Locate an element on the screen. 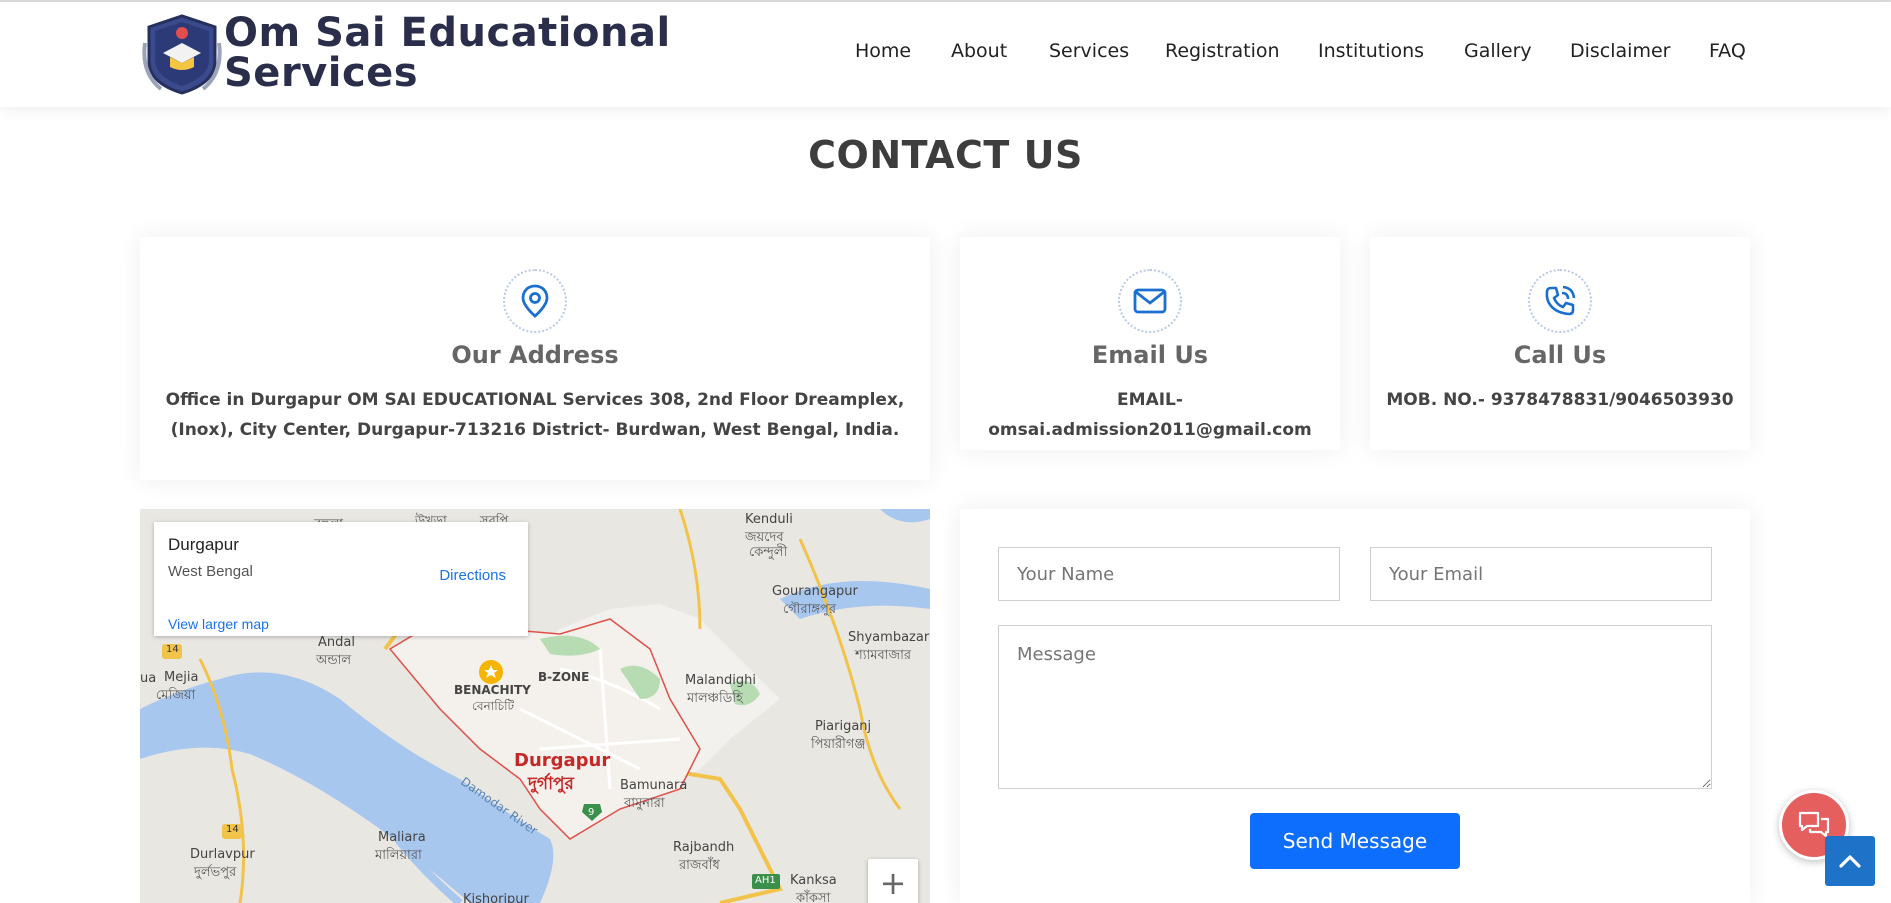 This screenshot has height=903, width=1891. map-label-kenduli-bn2: কেন্দুলী is located at coordinates (768, 552).